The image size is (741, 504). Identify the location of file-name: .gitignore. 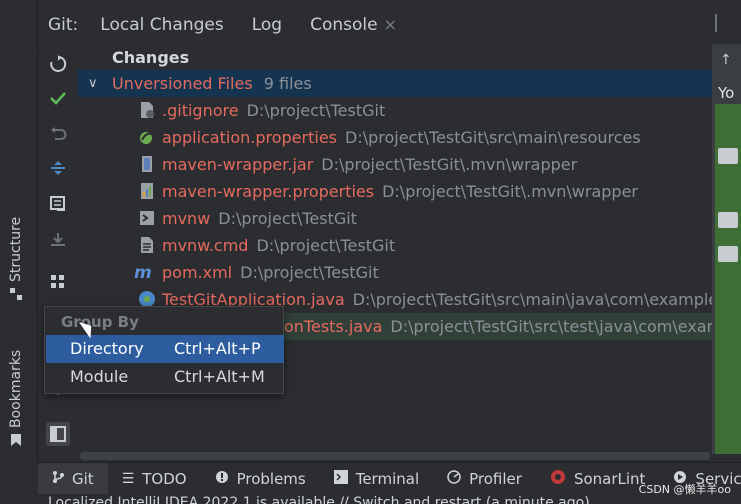
(200, 110).